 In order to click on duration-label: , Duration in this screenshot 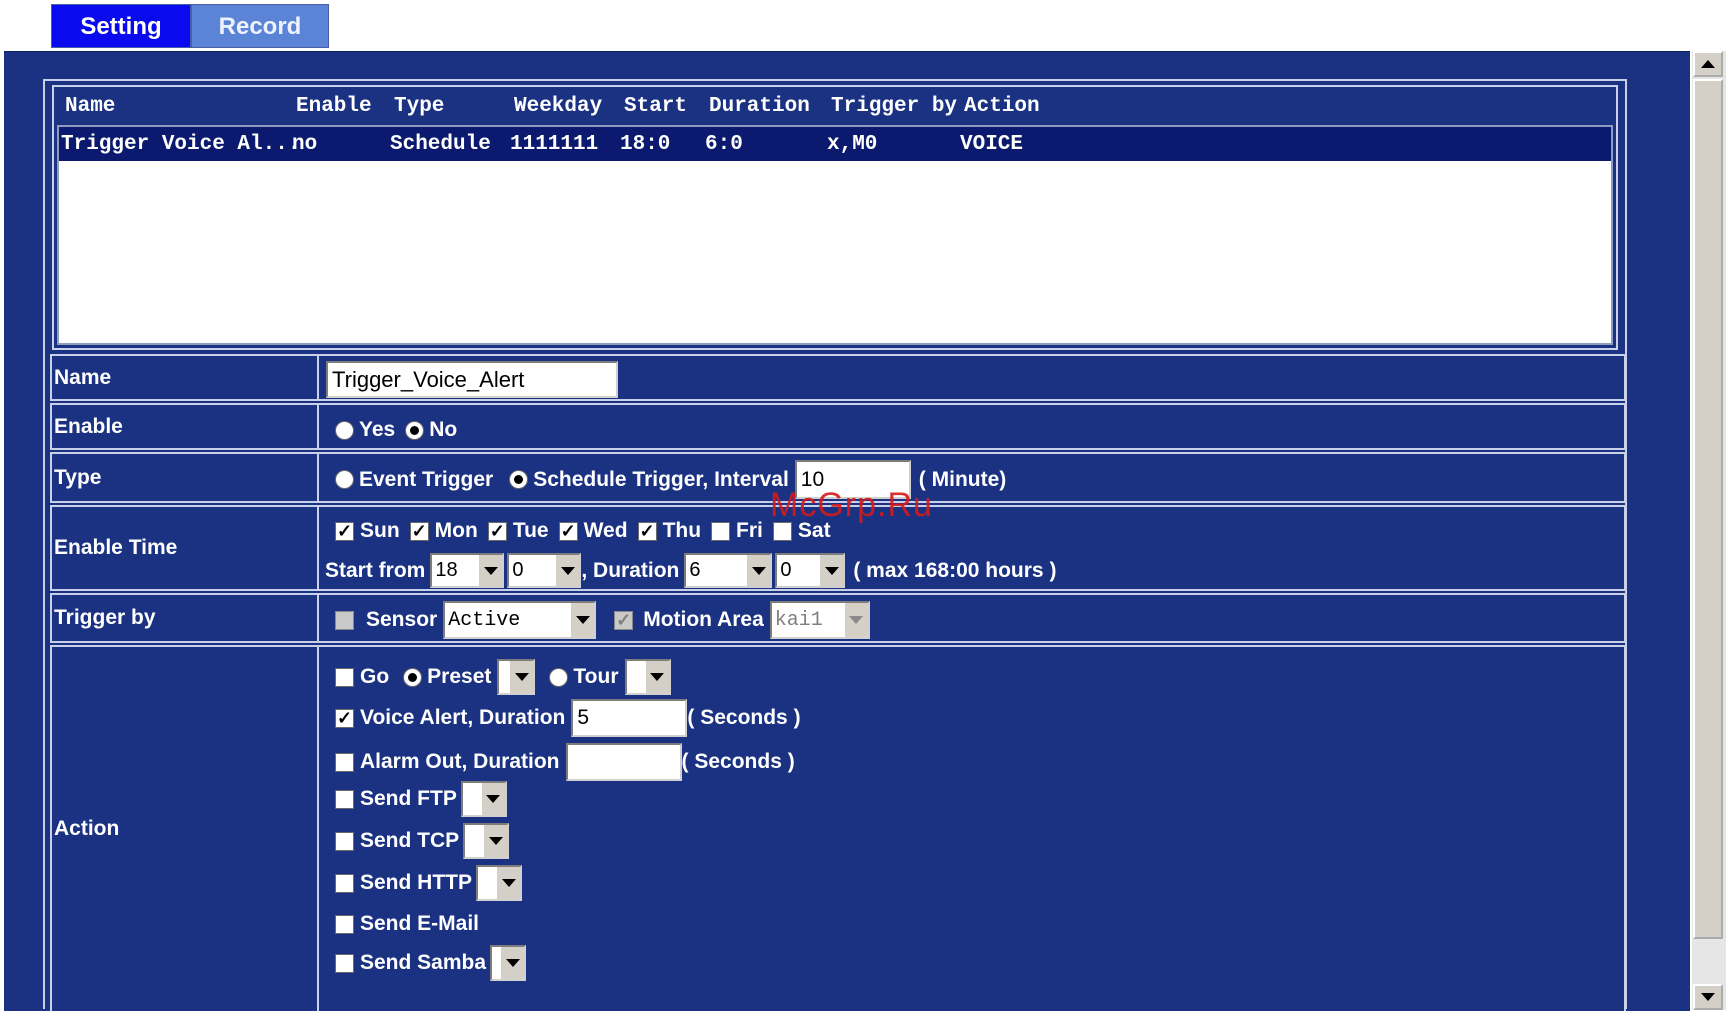, I will do `click(630, 570)`.